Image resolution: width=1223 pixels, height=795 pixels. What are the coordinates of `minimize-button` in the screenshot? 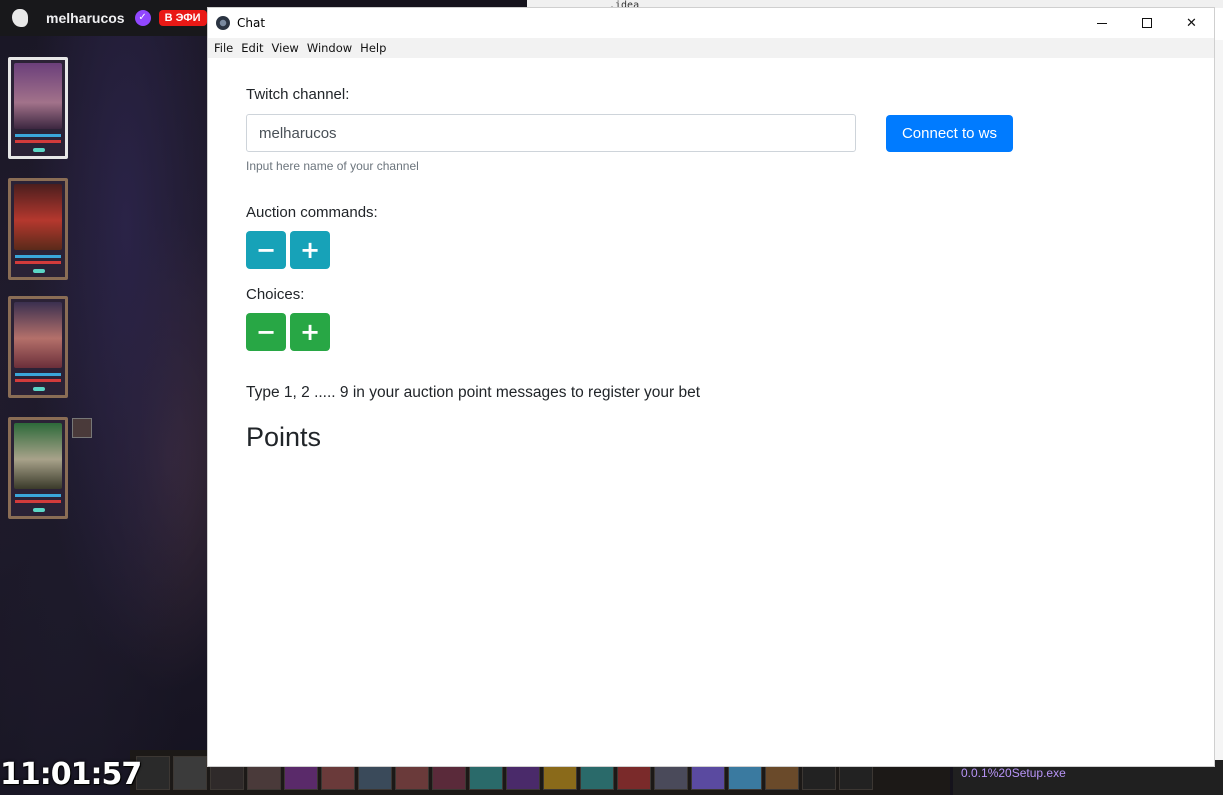 It's located at (1101, 23).